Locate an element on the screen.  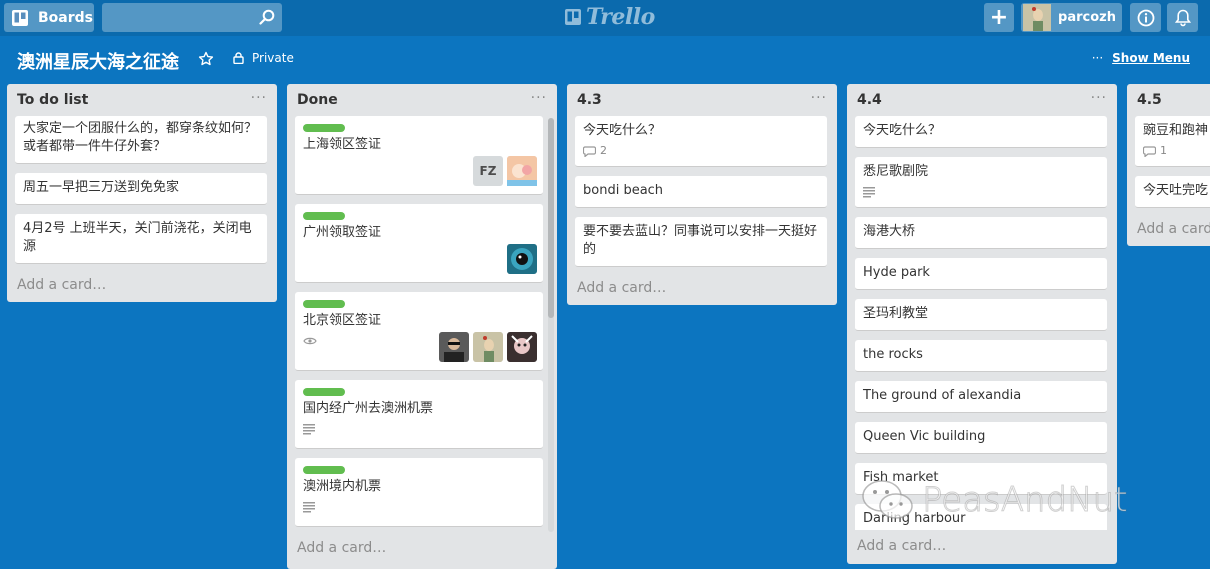
card: 上海领区签证 FZ is located at coordinates (419, 155).